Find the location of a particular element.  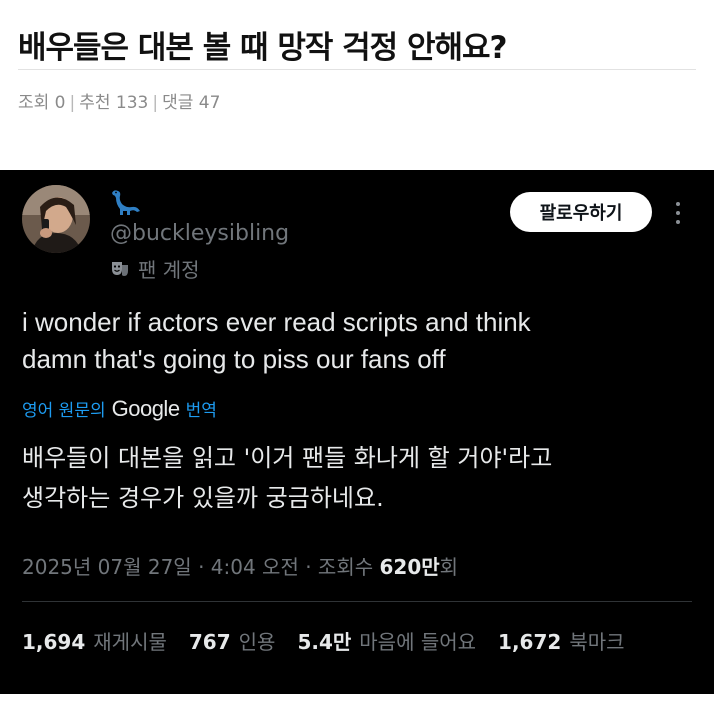

likes-stat: 5.4만 마음에 들어요 is located at coordinates (386, 640).